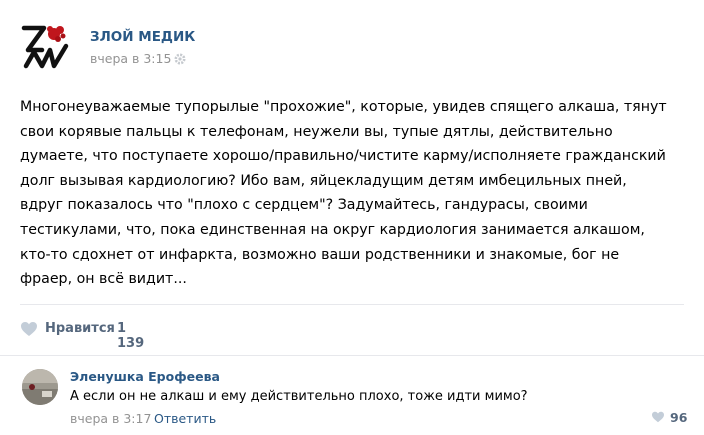 The image size is (704, 435). What do you see at coordinates (679, 417) in the screenshot?
I see `comment-like-count: 96` at bounding box center [679, 417].